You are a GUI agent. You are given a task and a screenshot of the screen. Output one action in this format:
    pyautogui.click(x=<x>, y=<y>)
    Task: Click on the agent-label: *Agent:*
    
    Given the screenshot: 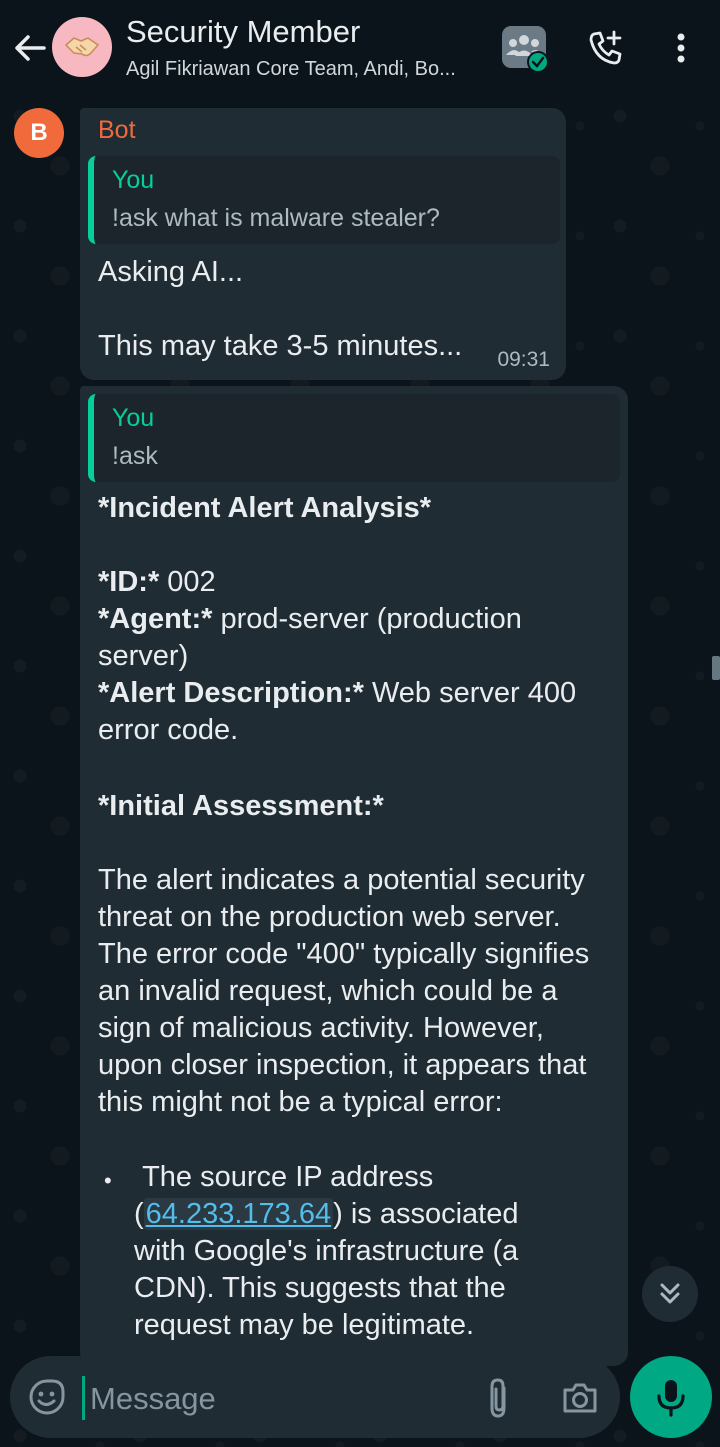 What is the action you would take?
    pyautogui.click(x=155, y=619)
    